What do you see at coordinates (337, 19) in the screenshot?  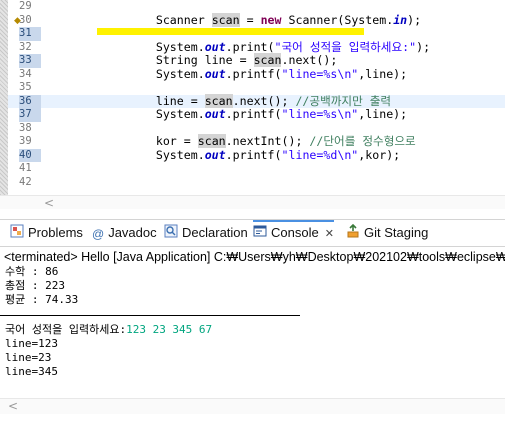 I see `code-token: Scanner(System.` at bounding box center [337, 19].